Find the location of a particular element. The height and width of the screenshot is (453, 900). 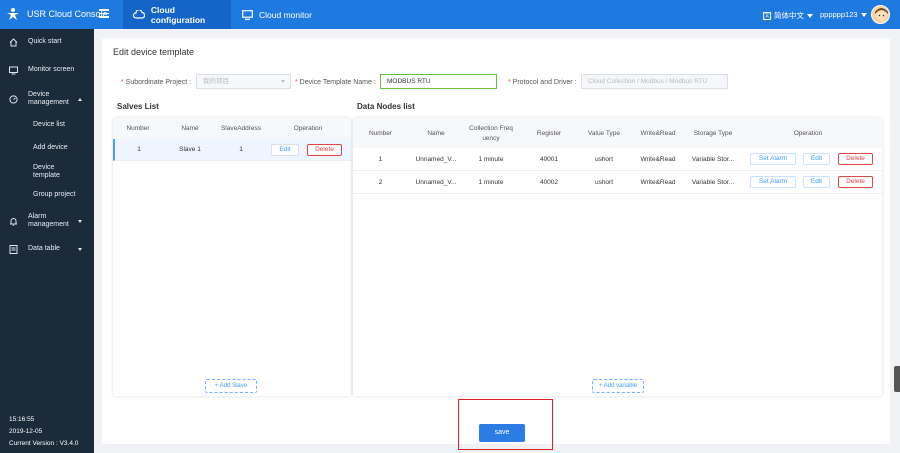

sidebar-subitem-device-template: Device template is located at coordinates (51, 172).